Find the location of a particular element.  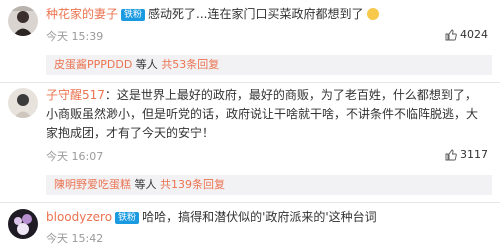

comment-time: 今天 15:39 is located at coordinates (75, 36).